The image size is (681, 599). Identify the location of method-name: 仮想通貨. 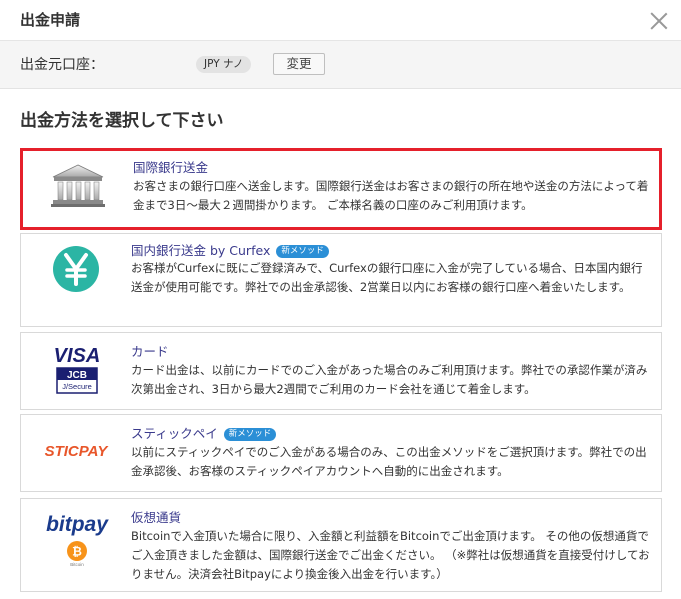
(156, 517).